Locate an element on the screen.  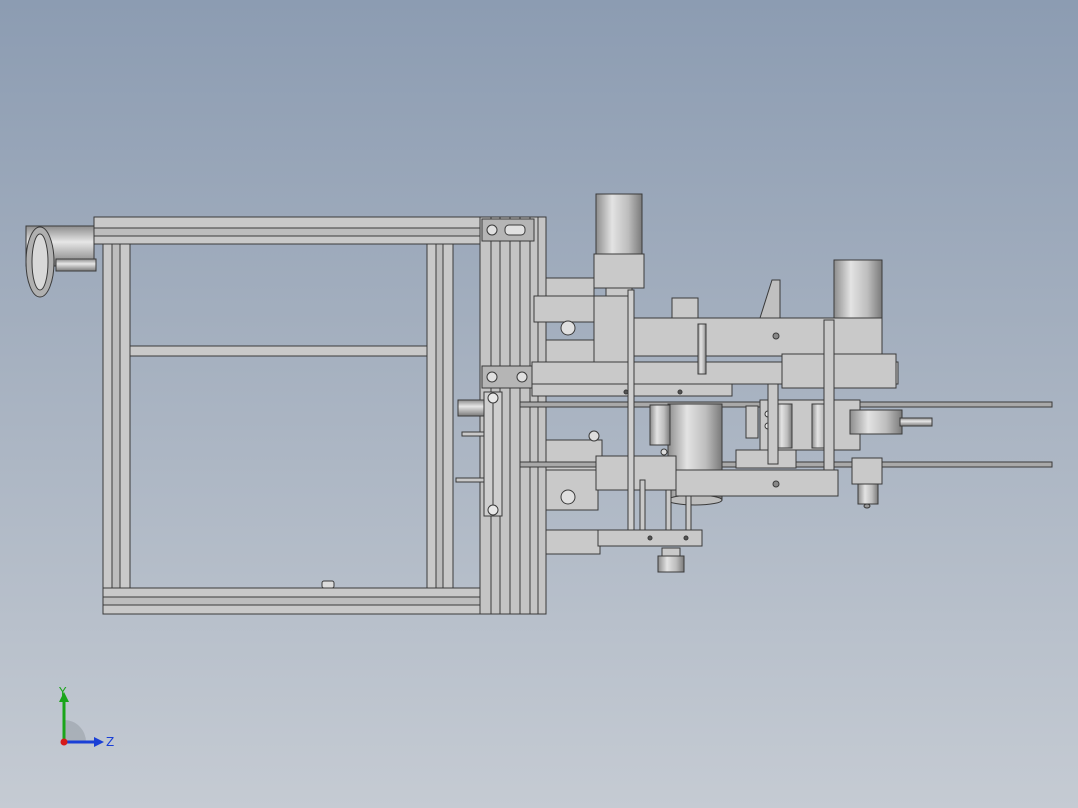
coordinate-triad: Y Z is located at coordinates (86, 717).